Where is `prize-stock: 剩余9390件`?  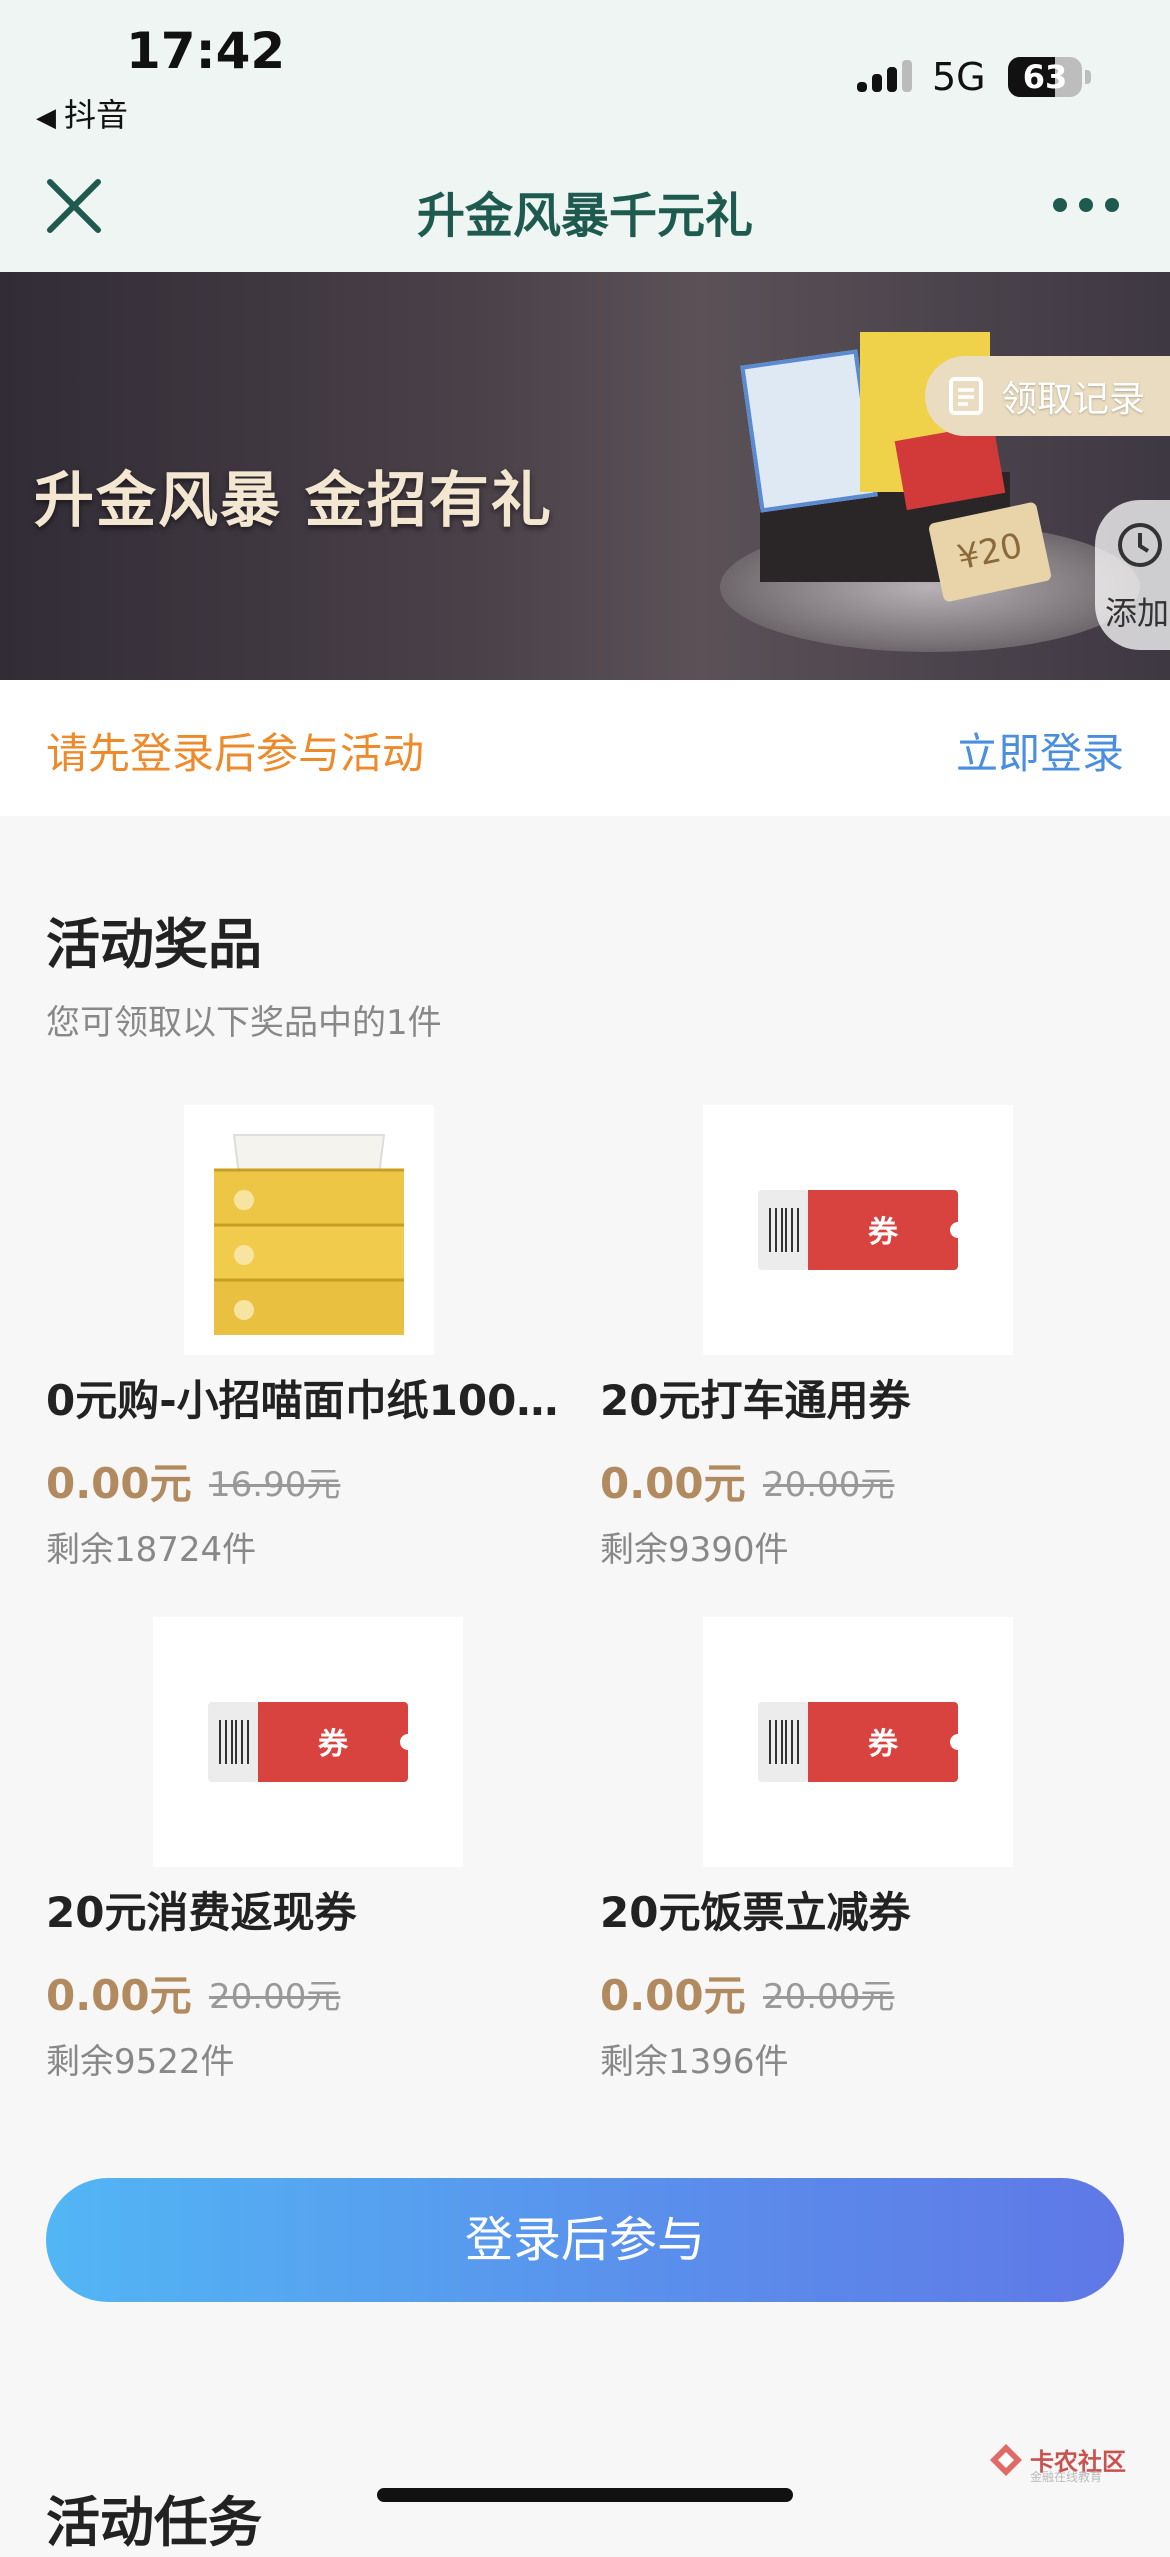
prize-stock: 剩余9390件 is located at coordinates (694, 1550).